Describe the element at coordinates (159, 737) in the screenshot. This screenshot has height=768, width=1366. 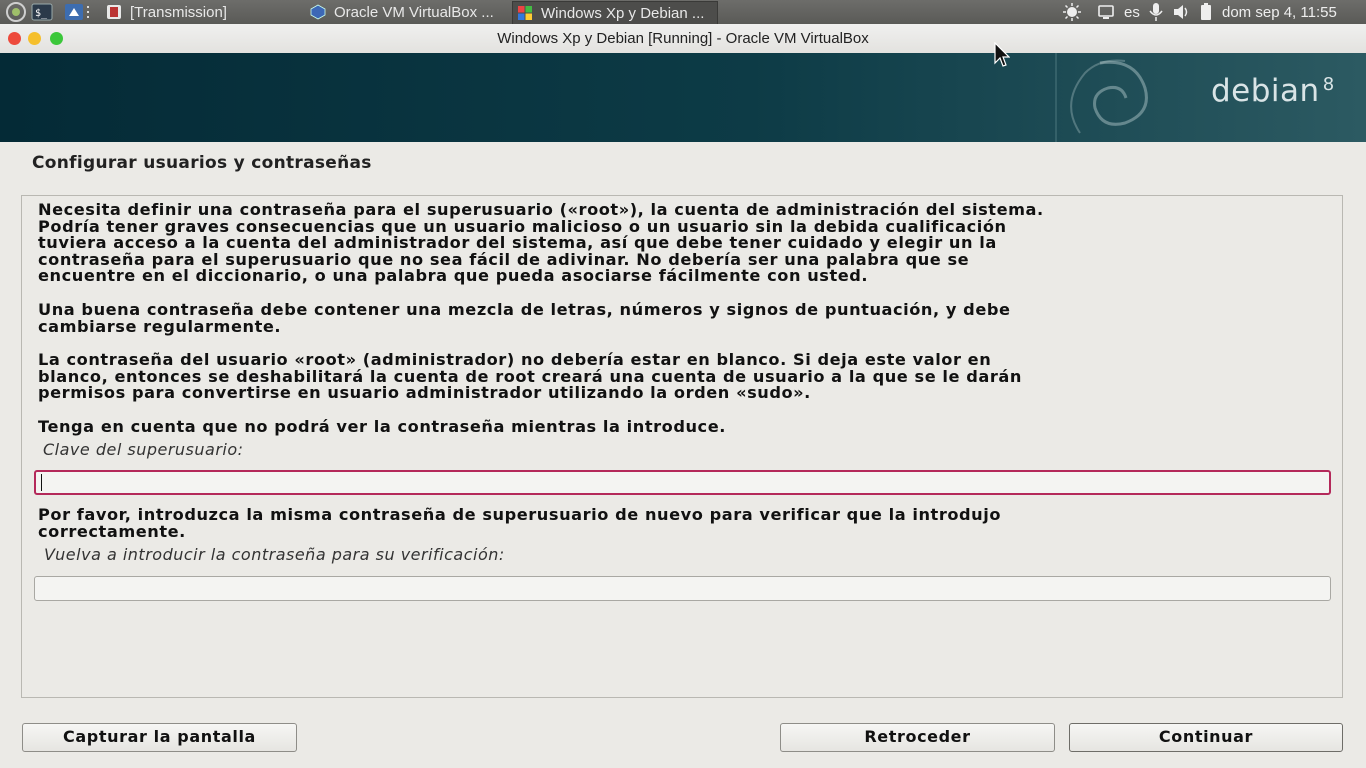
I see `screenshot-button: Capturar la pantalla` at that location.